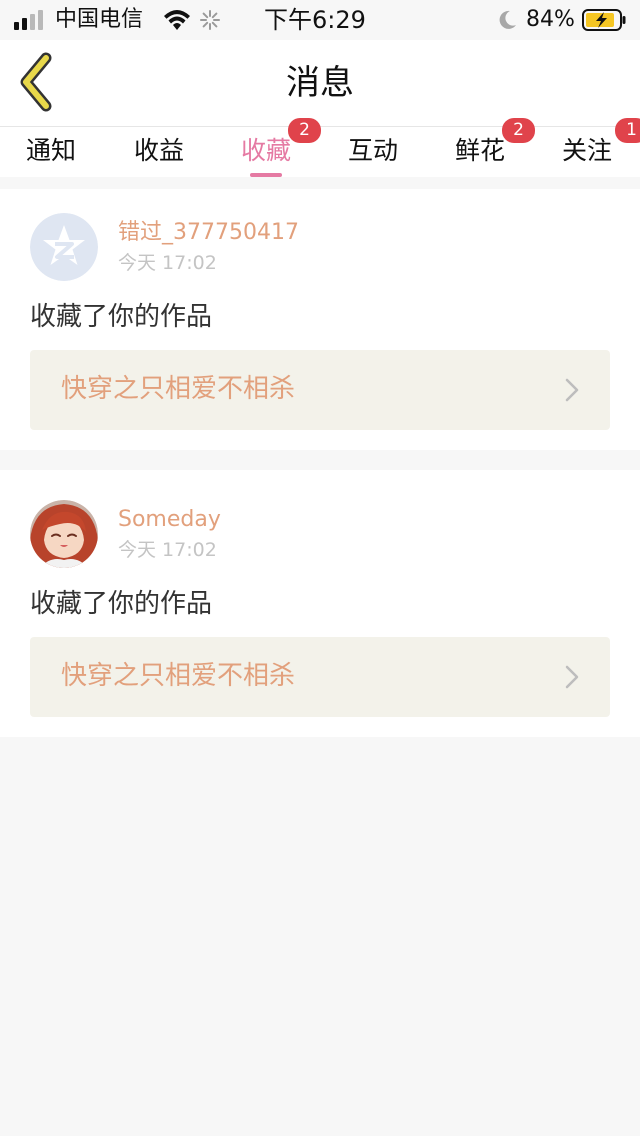 This screenshot has width=640, height=1136. I want to click on tab-follows: 关注 1, so click(601, 143).